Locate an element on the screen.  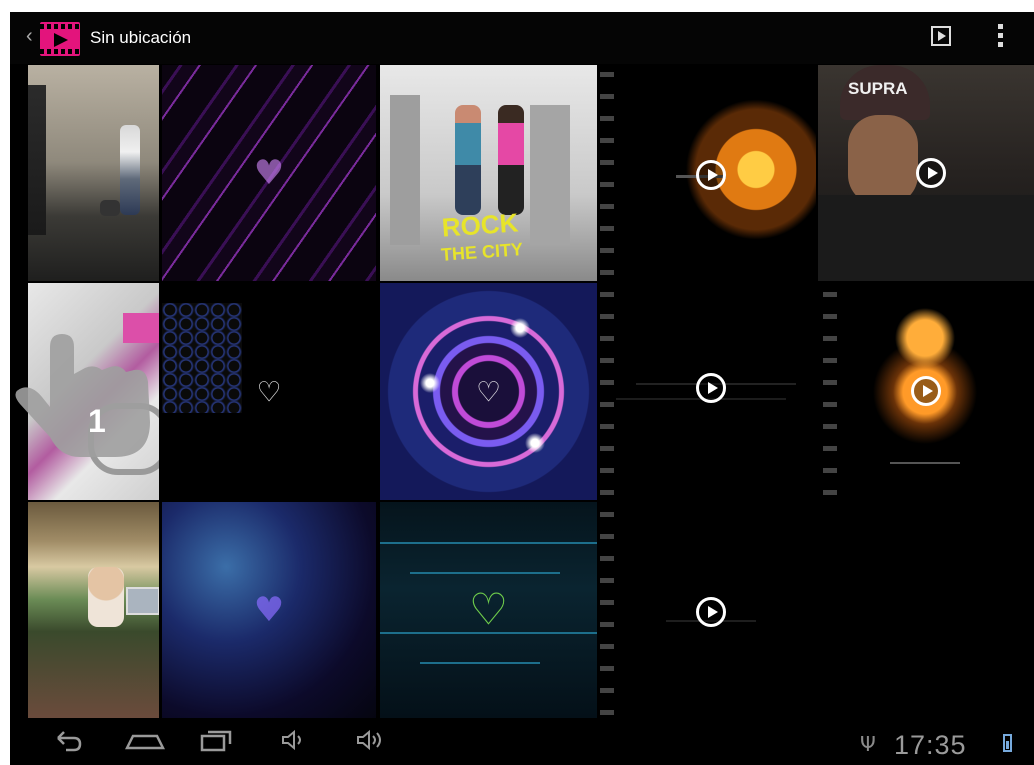
tap-step-number: 1 is located at coordinates (97, 421).